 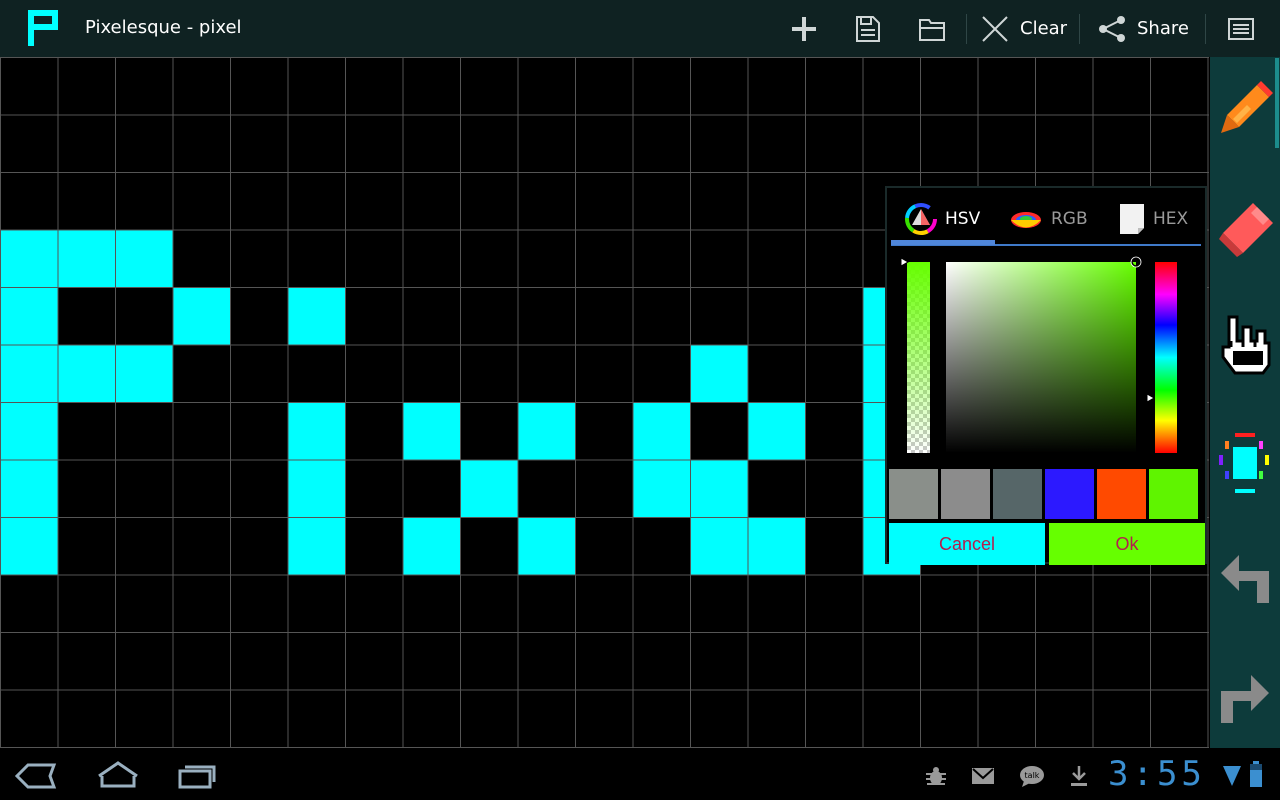 I want to click on save-document-icon, so click(x=868, y=28).